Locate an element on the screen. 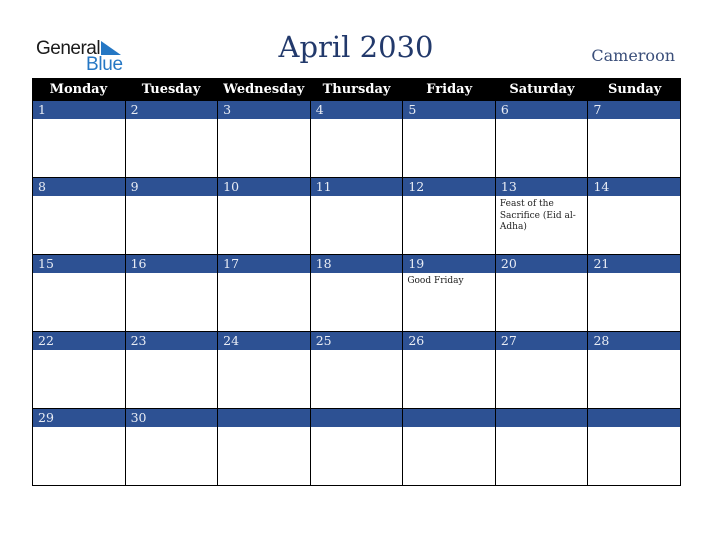 The height and width of the screenshot is (550, 712). day-cell: 20 is located at coordinates (541, 293).